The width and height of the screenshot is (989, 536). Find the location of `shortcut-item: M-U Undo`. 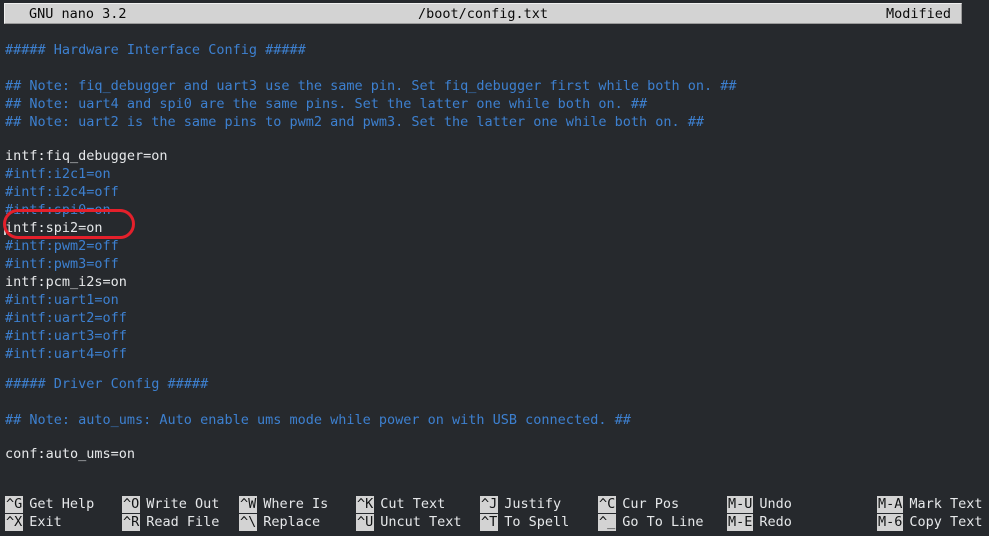

shortcut-item: M-U Undo is located at coordinates (759, 504).